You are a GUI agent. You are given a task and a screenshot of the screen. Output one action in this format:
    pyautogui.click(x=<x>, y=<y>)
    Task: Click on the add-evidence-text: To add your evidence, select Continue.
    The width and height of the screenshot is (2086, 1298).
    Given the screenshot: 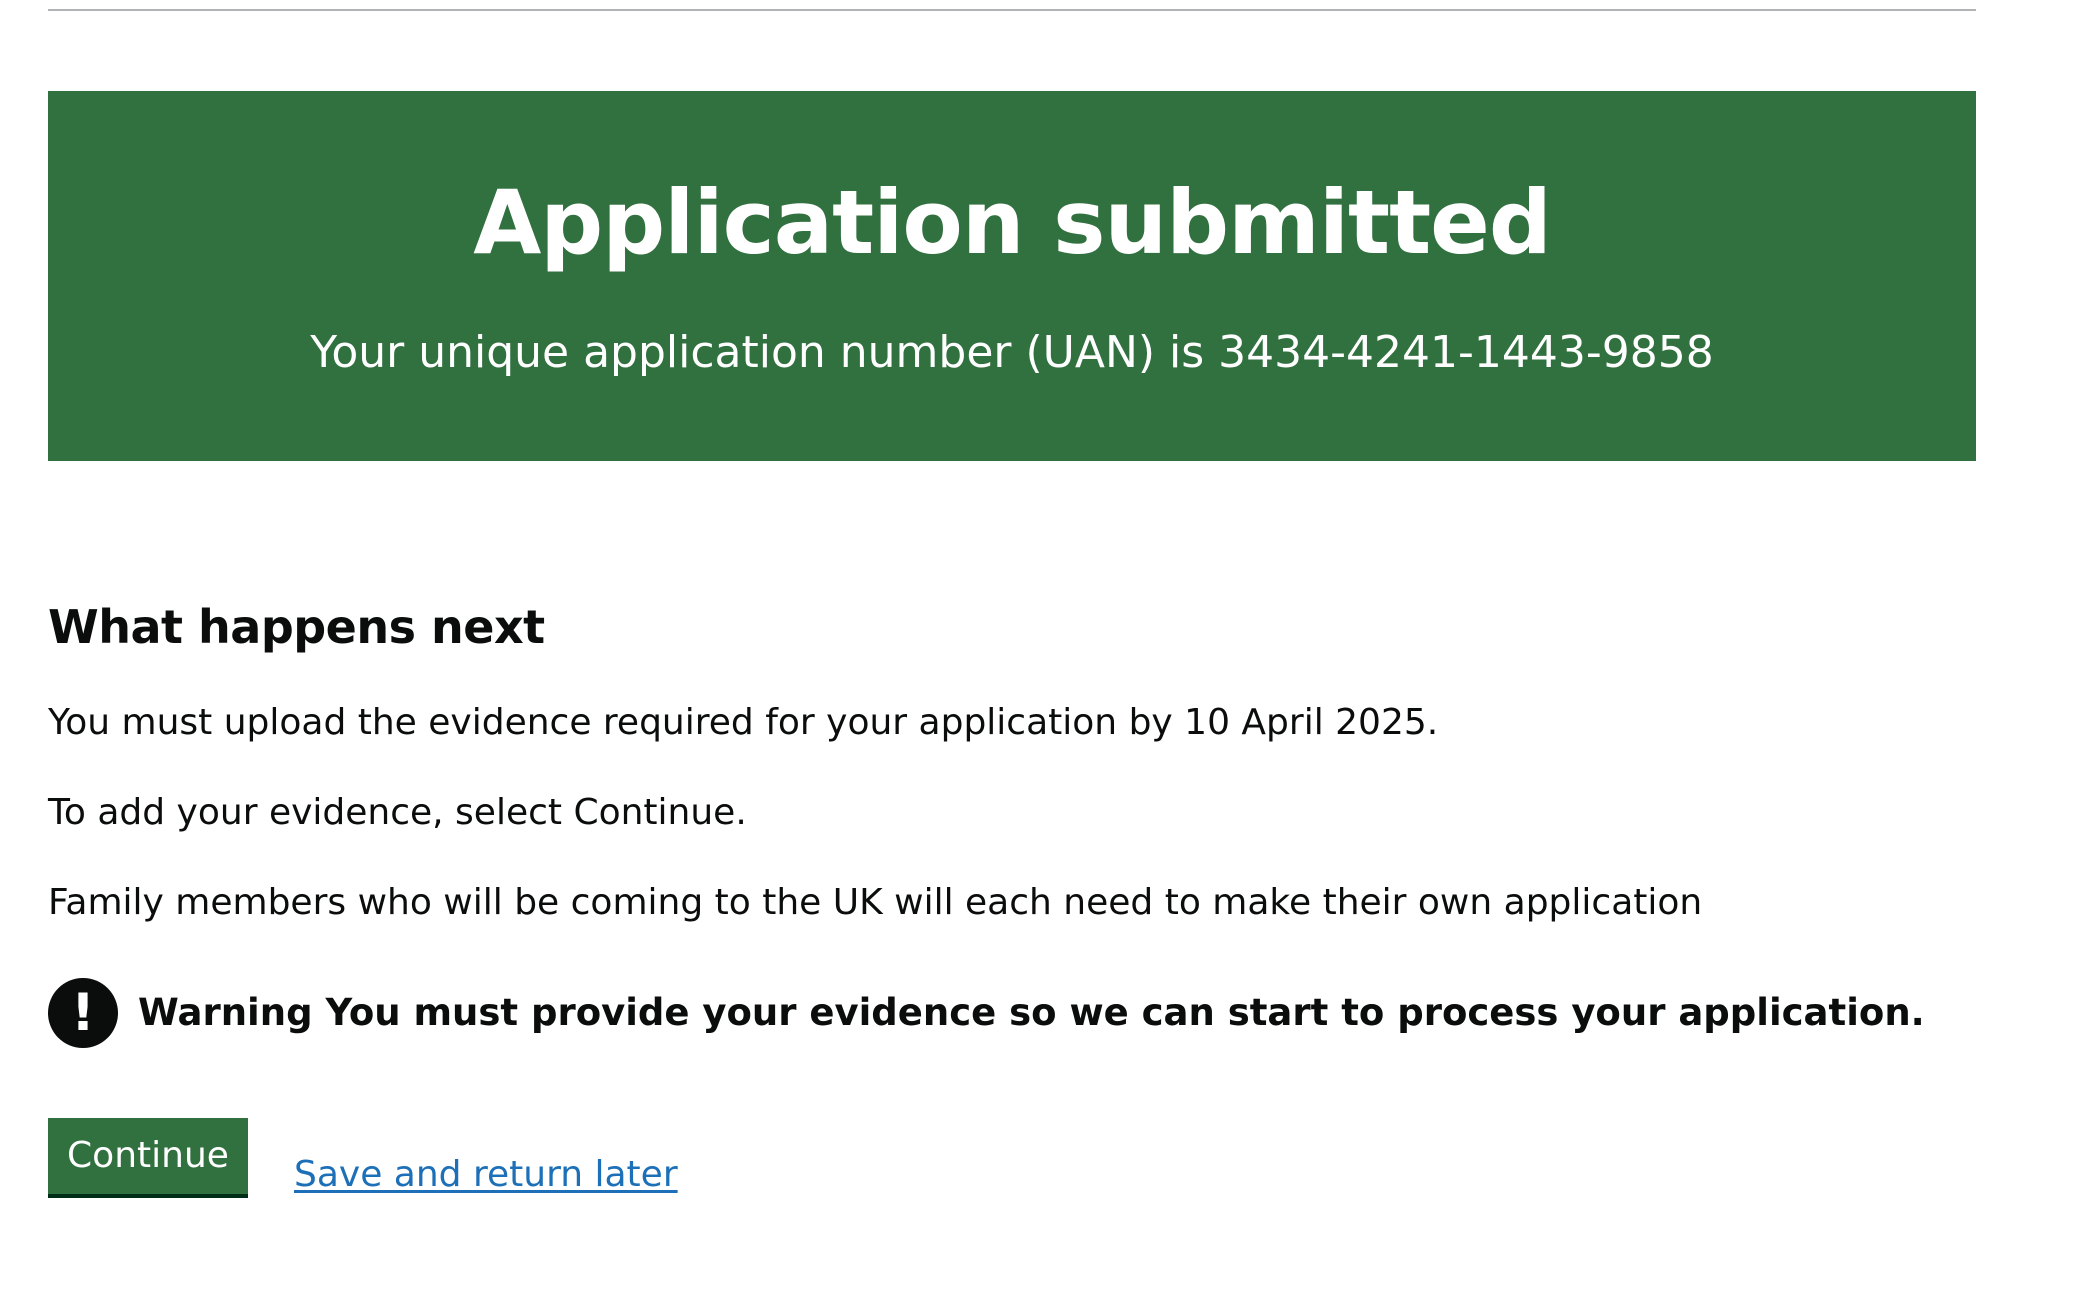 What is the action you would take?
    pyautogui.click(x=397, y=812)
    